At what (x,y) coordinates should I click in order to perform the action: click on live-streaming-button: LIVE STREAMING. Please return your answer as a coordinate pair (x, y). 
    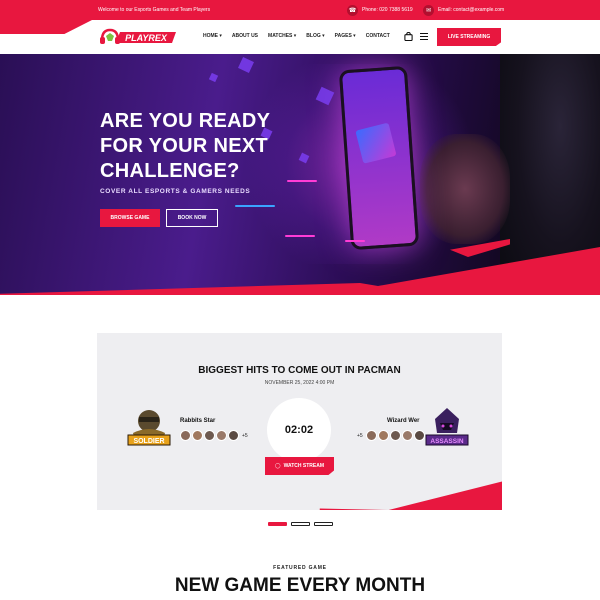
    Looking at the image, I should click on (469, 37).